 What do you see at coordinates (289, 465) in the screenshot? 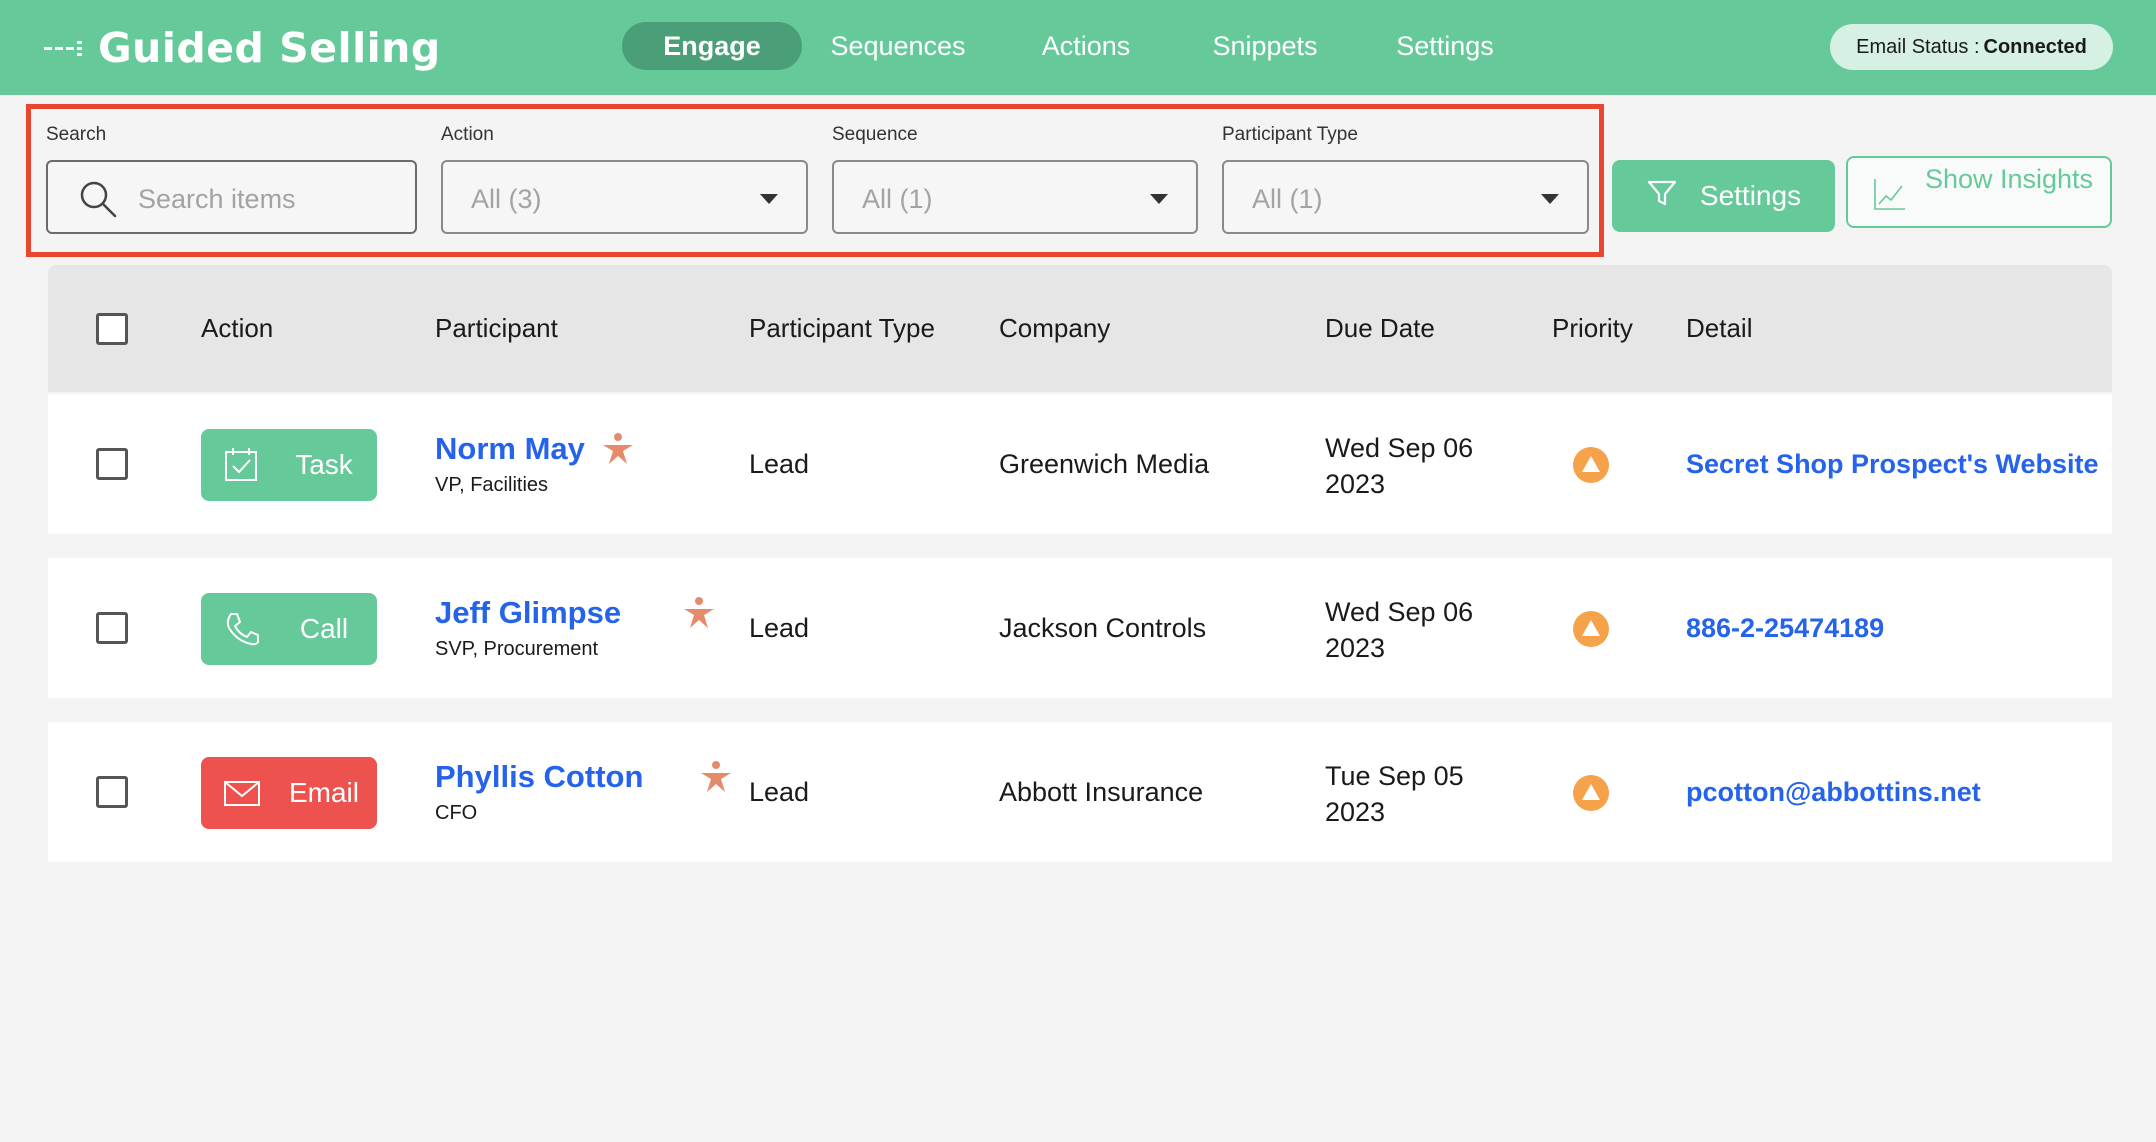
I see `task-action-button: Task` at bounding box center [289, 465].